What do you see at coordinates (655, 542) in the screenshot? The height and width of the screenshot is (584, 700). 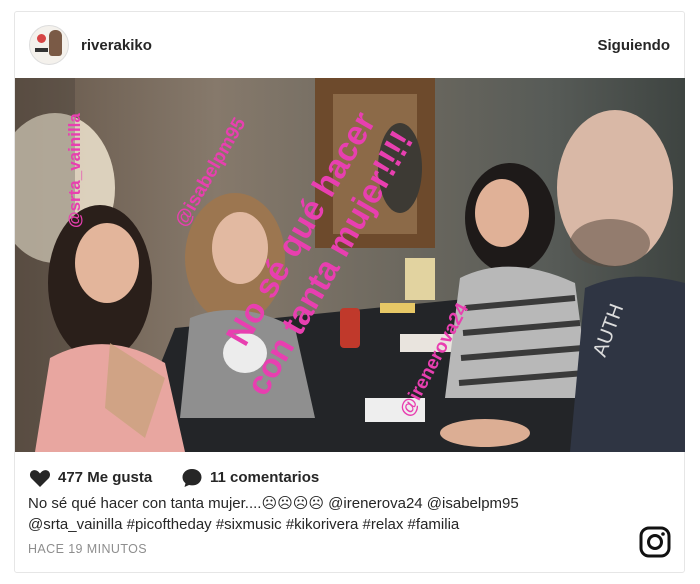 I see `instagram-icon` at bounding box center [655, 542].